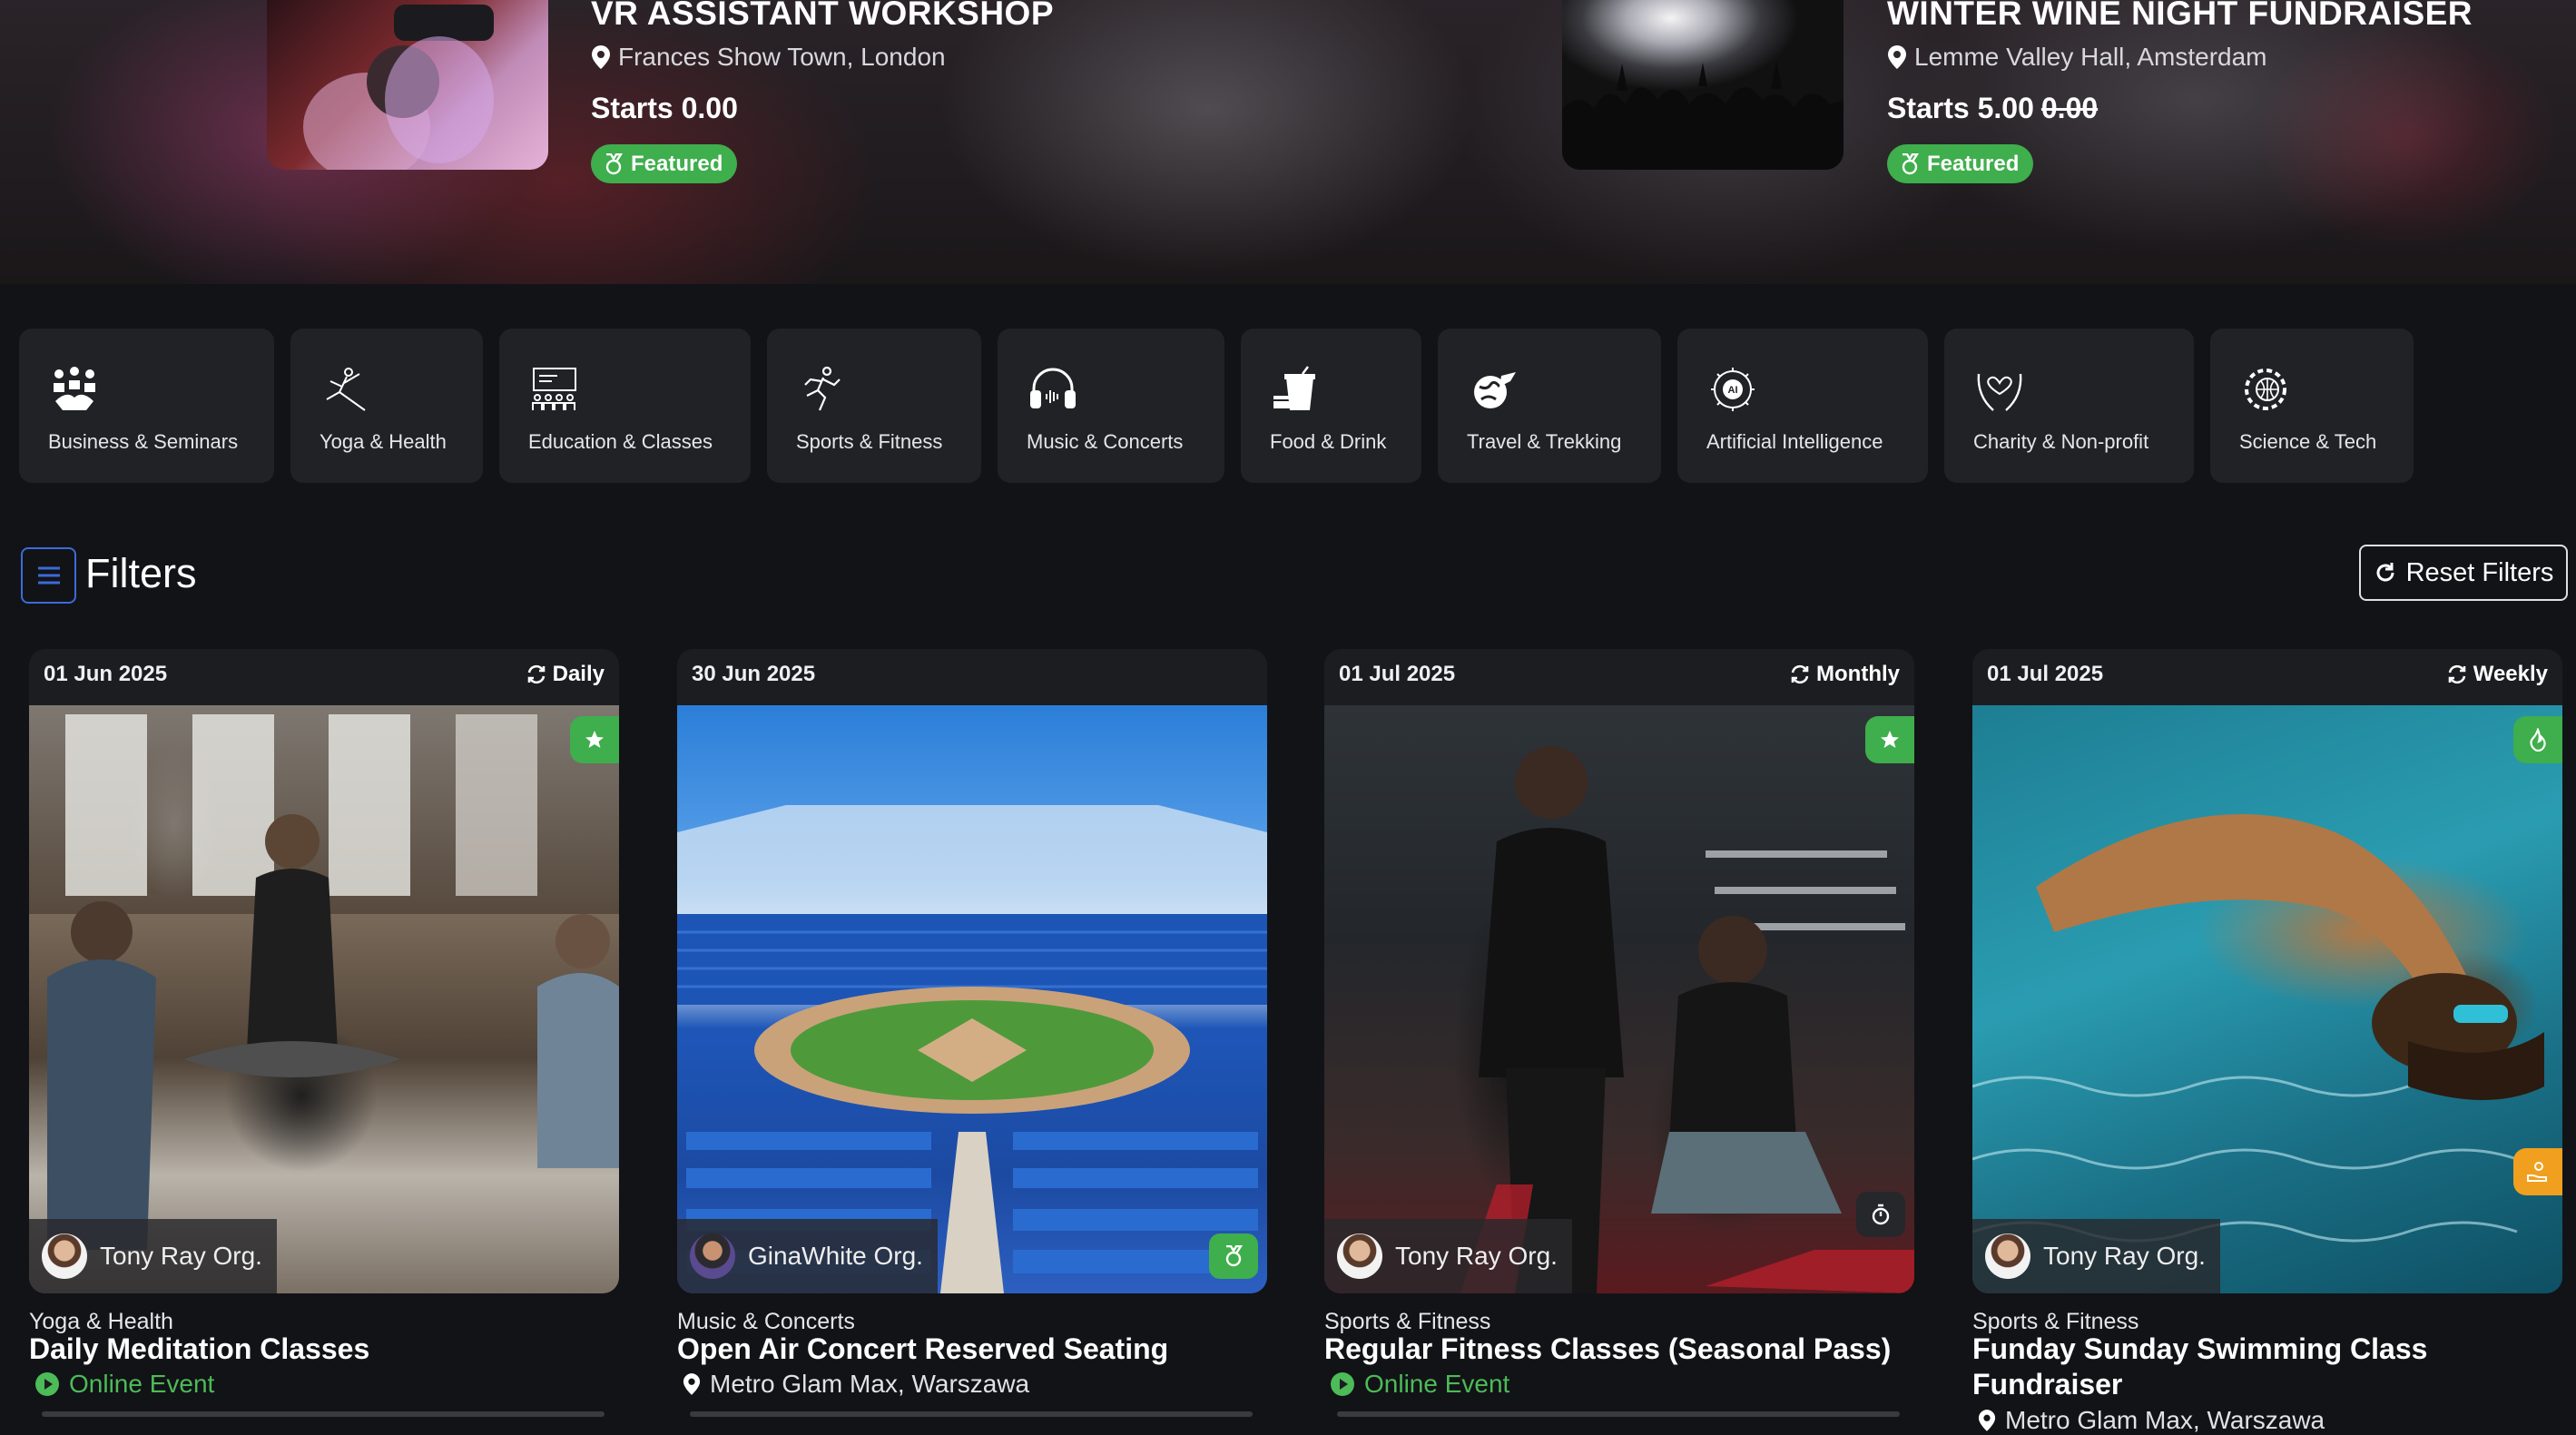 This screenshot has width=2576, height=1435. I want to click on category-artificial-intelligence: AI Artificial Intelligence, so click(1802, 406).